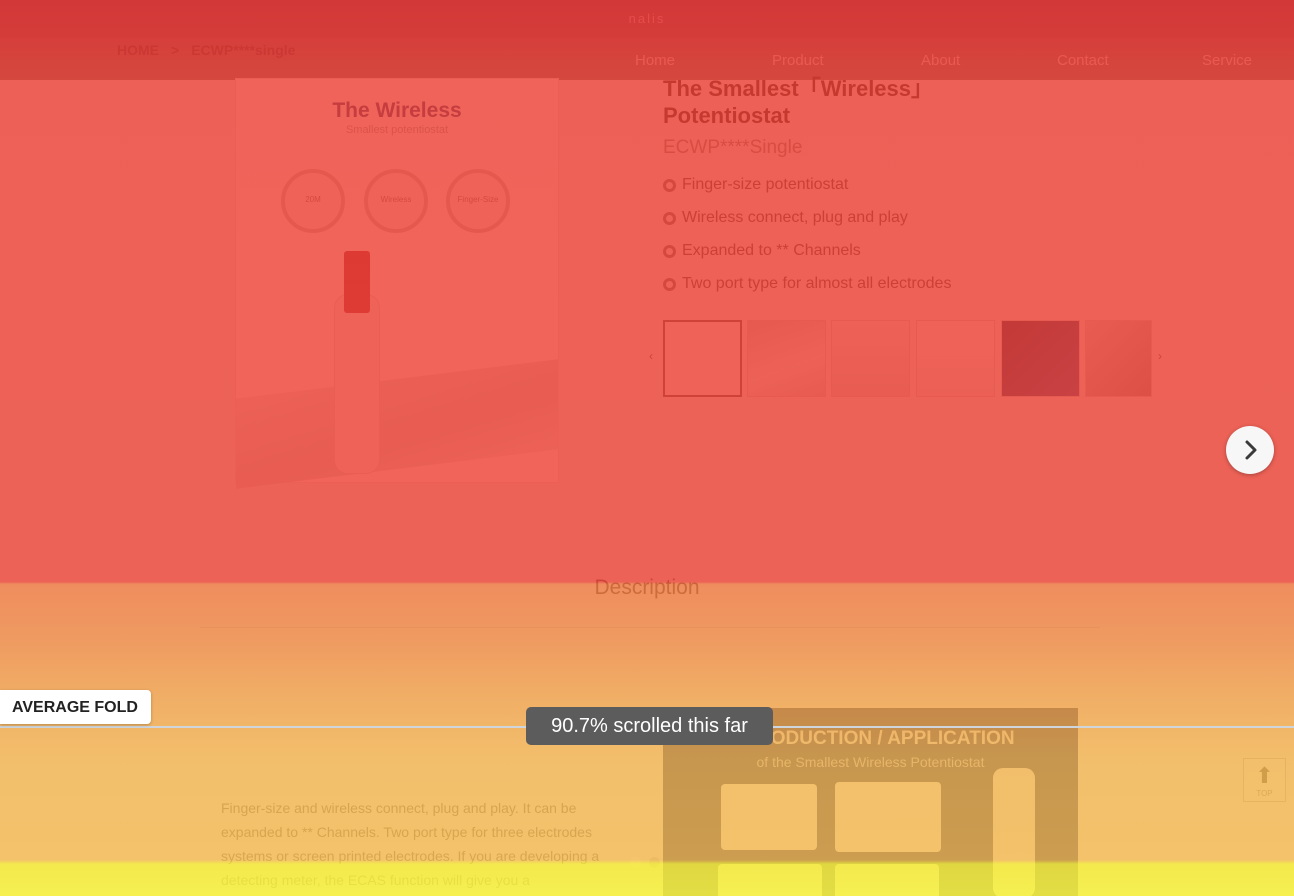 This screenshot has height=896, width=1294. What do you see at coordinates (795, 217) in the screenshot?
I see `feature-text: Wireless connect, plug and play` at bounding box center [795, 217].